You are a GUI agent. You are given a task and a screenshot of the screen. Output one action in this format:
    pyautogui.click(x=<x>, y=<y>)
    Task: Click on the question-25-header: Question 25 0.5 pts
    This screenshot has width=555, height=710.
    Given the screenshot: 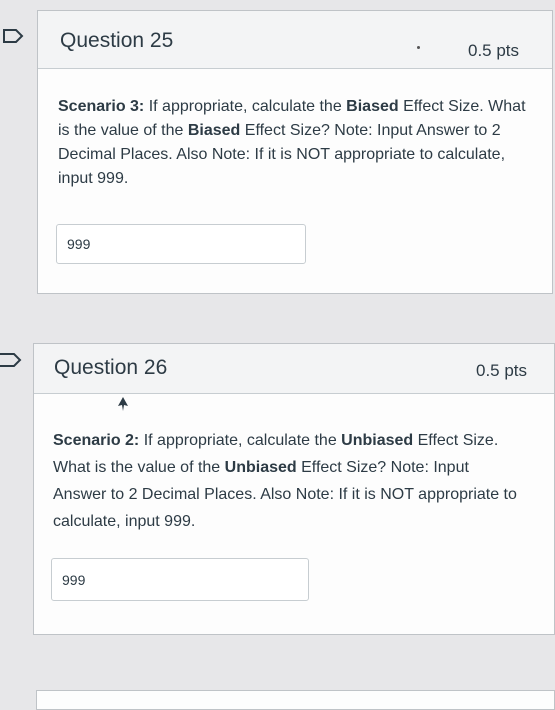 What is the action you would take?
    pyautogui.click(x=295, y=40)
    